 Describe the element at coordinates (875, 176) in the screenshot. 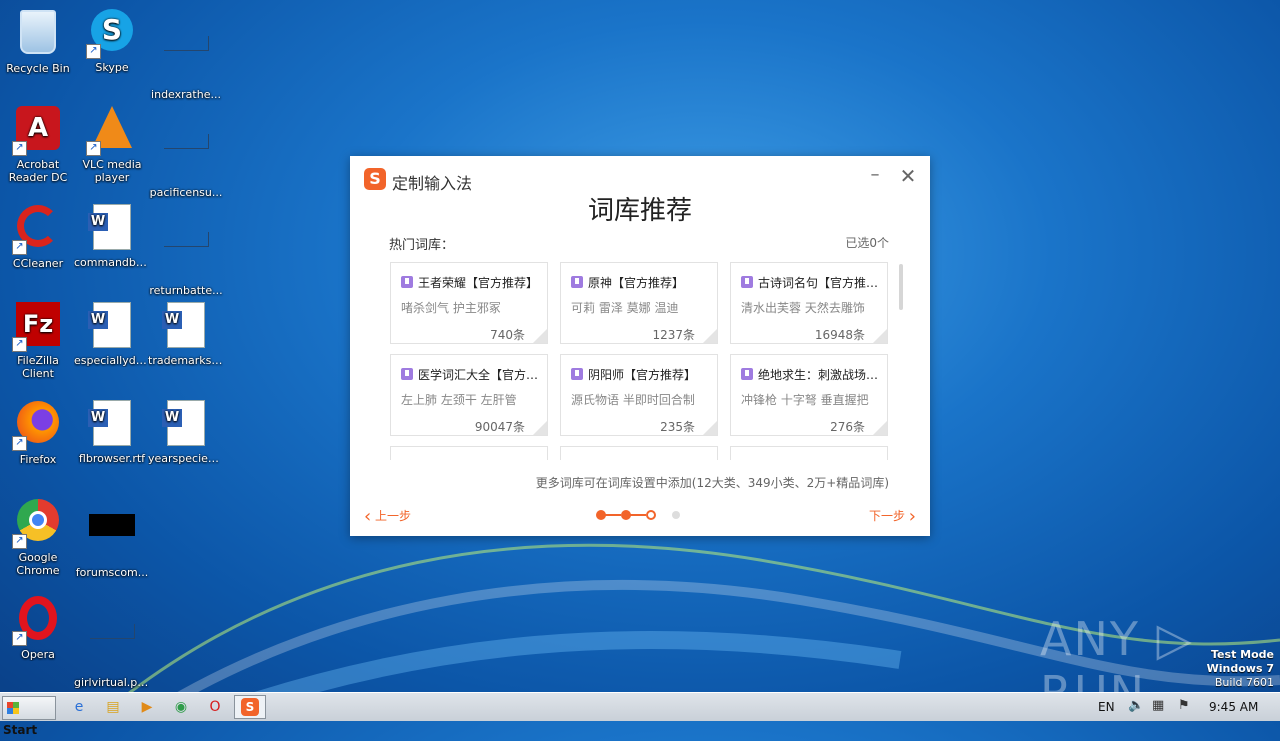

I see `minimize-button: –` at that location.